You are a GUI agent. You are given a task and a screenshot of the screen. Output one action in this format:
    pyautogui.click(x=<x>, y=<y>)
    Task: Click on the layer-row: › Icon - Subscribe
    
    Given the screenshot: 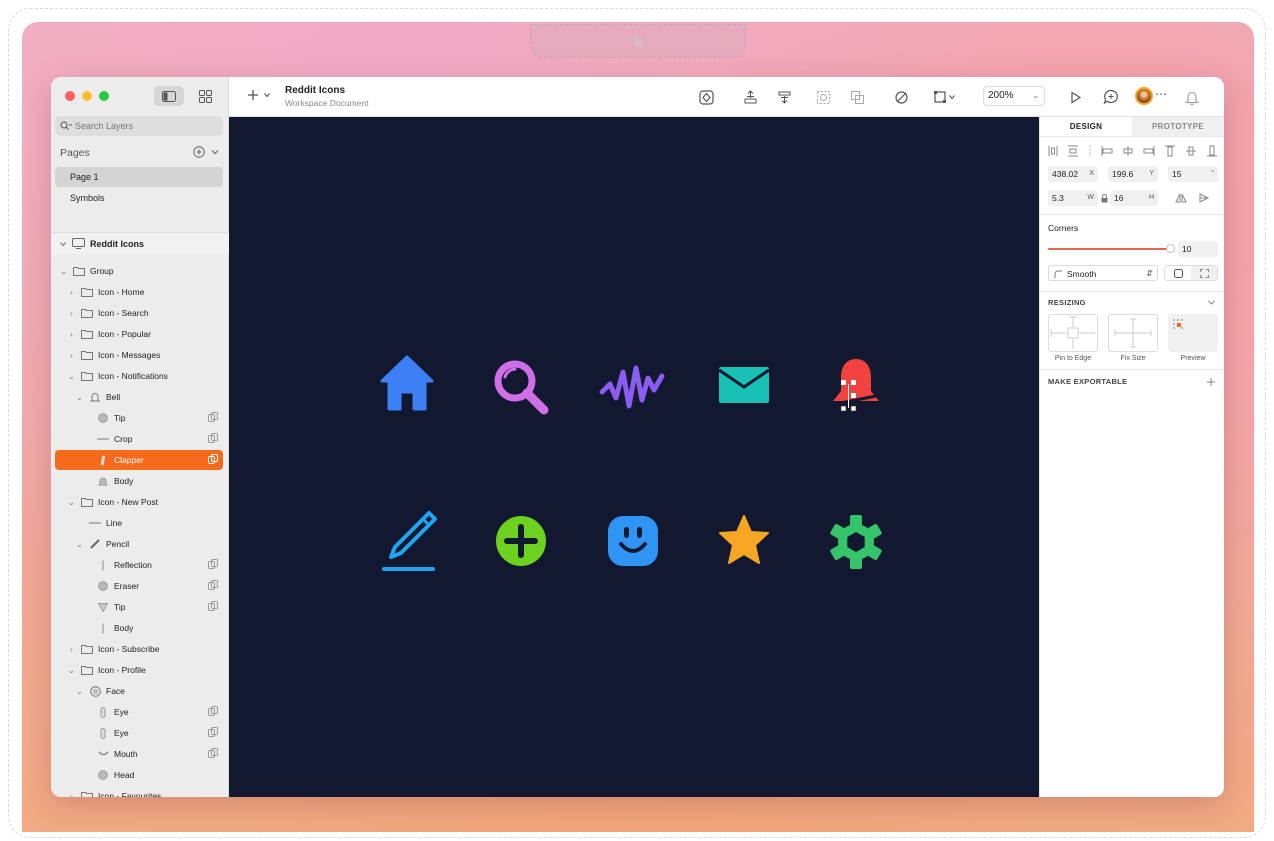 What is the action you would take?
    pyautogui.click(x=139, y=649)
    